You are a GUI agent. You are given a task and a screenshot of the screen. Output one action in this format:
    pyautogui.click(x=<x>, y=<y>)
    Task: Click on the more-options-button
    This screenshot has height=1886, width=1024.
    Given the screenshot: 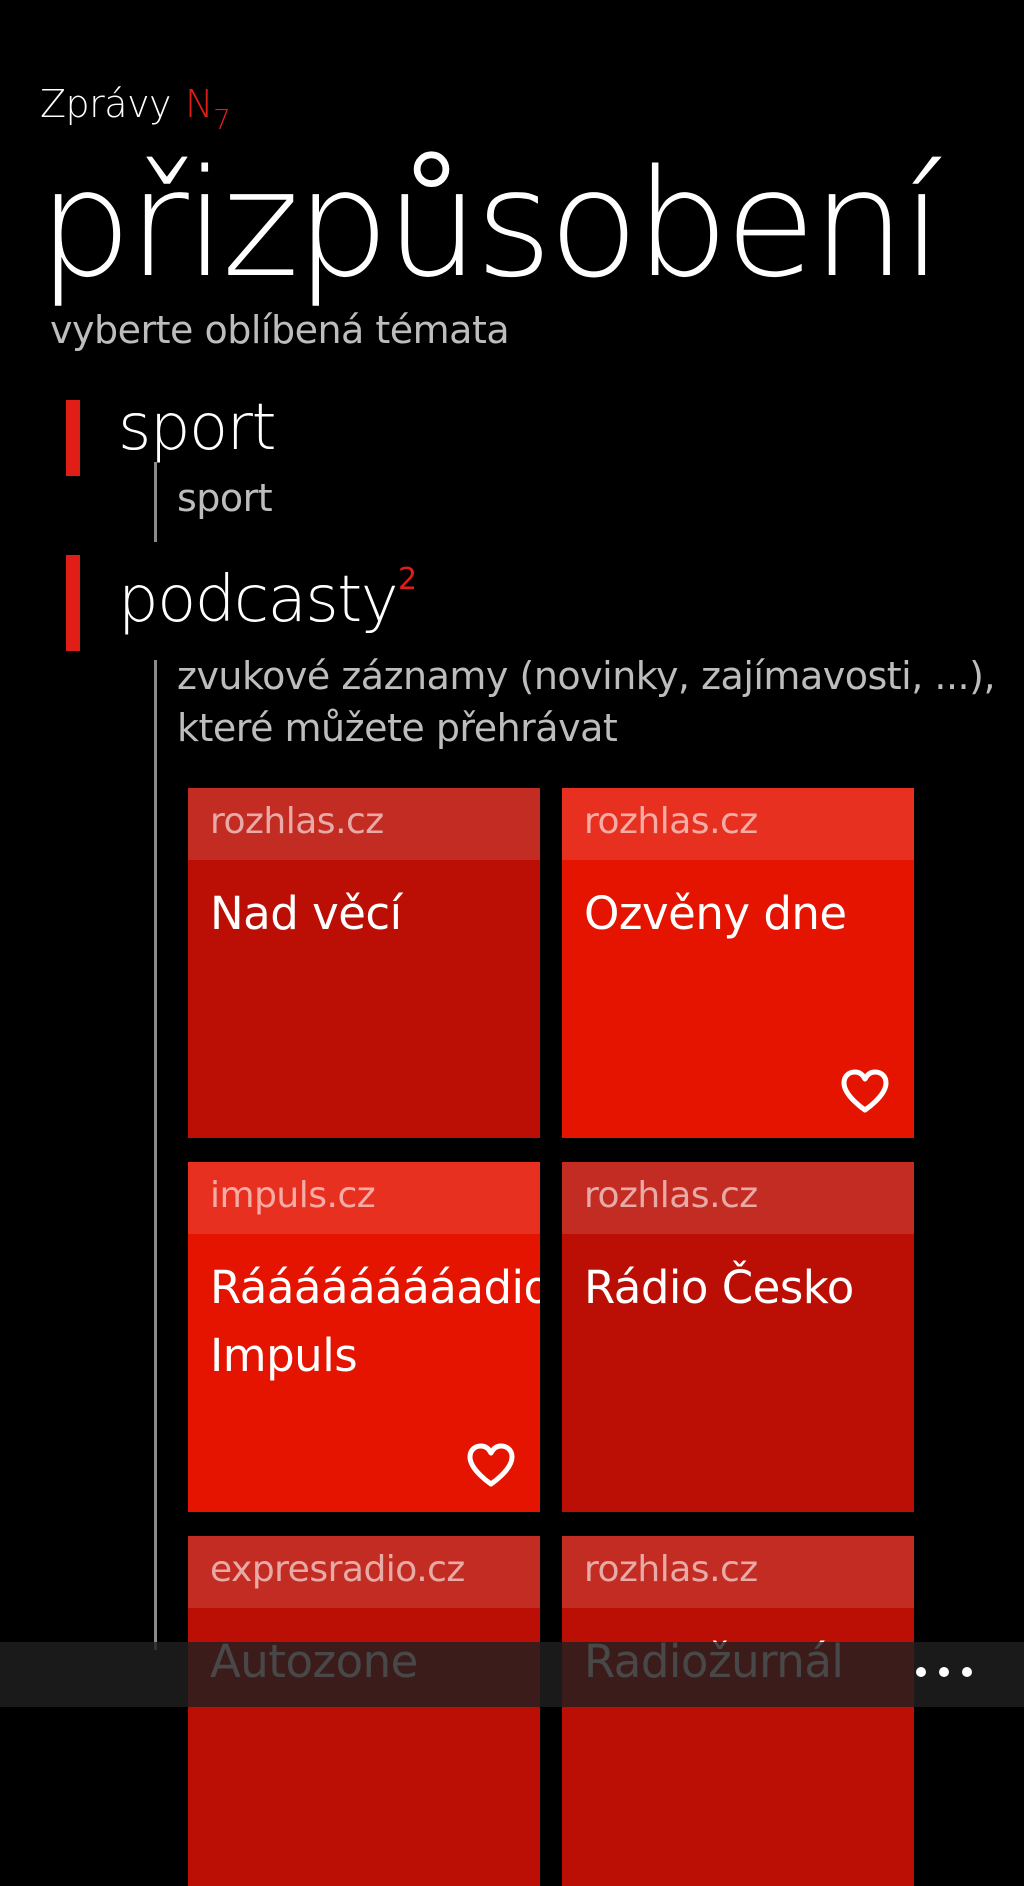 What is the action you would take?
    pyautogui.click(x=944, y=1672)
    